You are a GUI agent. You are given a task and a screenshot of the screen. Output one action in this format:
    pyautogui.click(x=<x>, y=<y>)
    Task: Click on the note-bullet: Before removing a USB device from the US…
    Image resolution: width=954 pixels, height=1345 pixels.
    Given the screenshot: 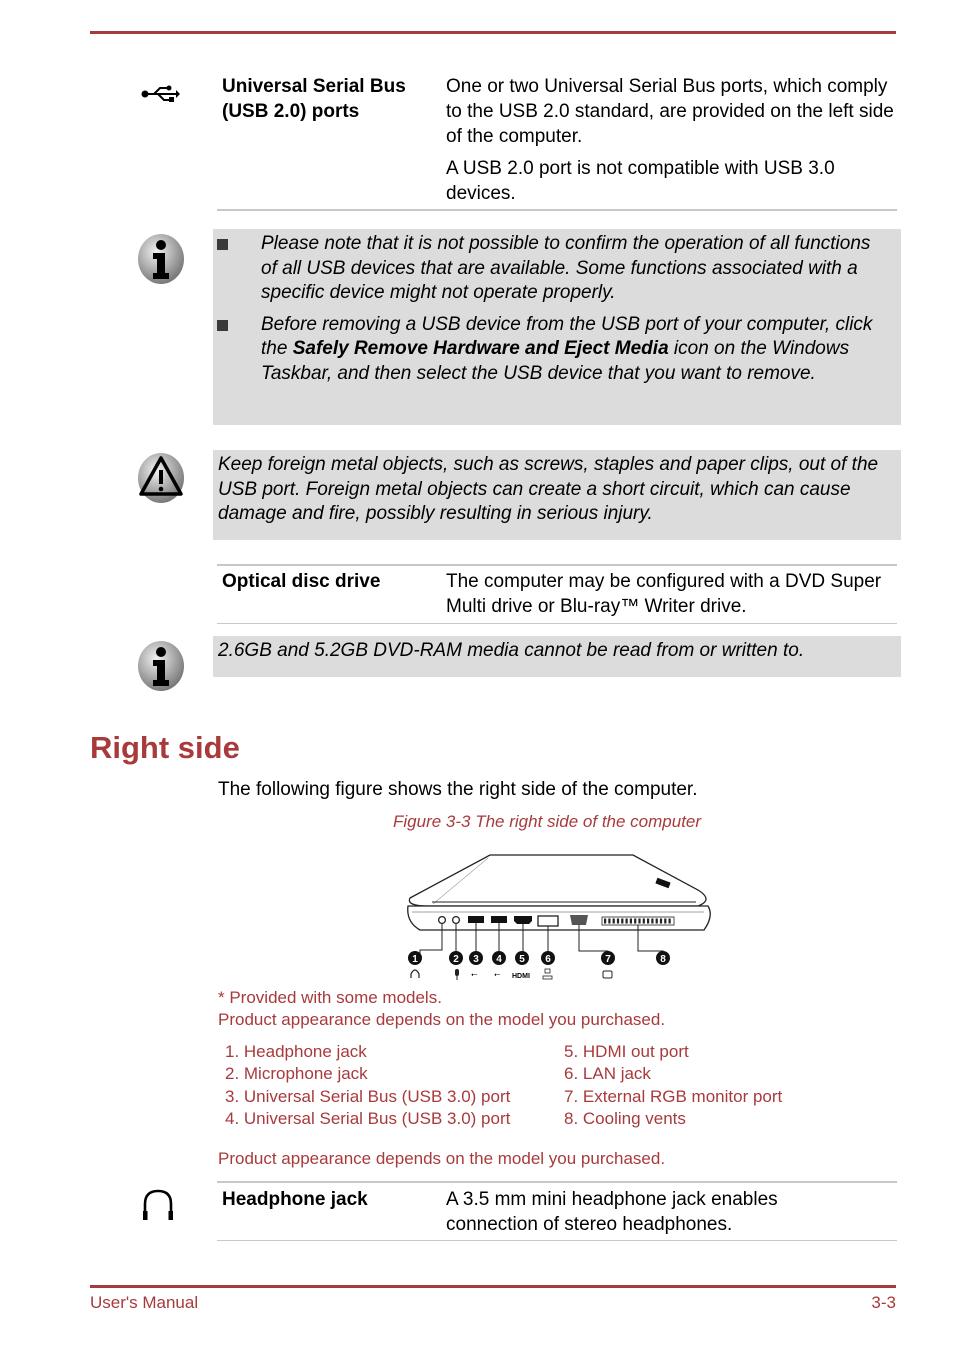 What is the action you would take?
    pyautogui.click(x=547, y=350)
    